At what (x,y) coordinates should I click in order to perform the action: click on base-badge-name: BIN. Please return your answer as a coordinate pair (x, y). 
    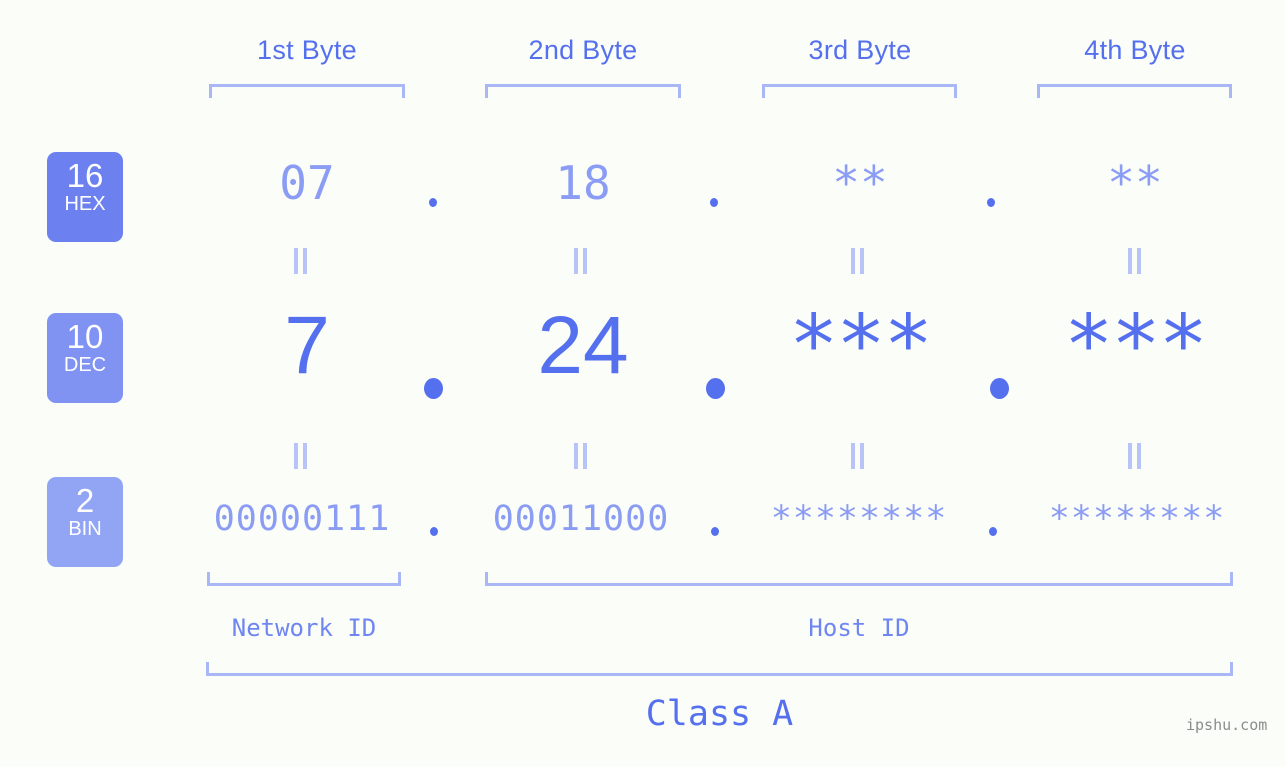
    Looking at the image, I should click on (85, 529).